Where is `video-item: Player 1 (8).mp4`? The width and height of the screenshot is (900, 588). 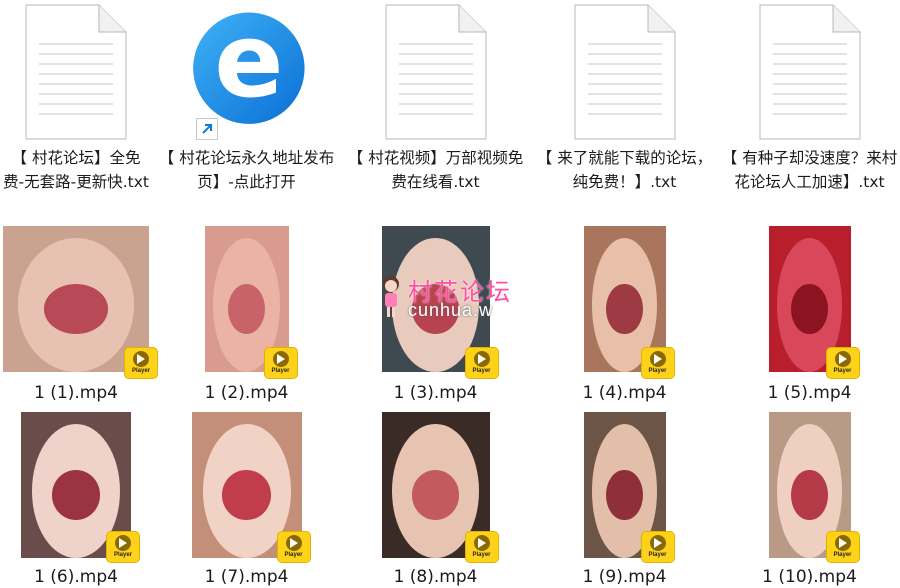 video-item: Player 1 (8).mp4 is located at coordinates (435, 498).